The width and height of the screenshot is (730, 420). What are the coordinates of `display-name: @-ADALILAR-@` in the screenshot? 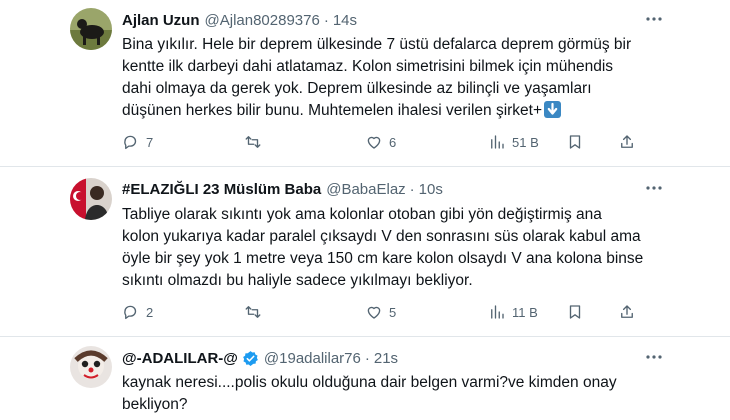 It's located at (180, 358).